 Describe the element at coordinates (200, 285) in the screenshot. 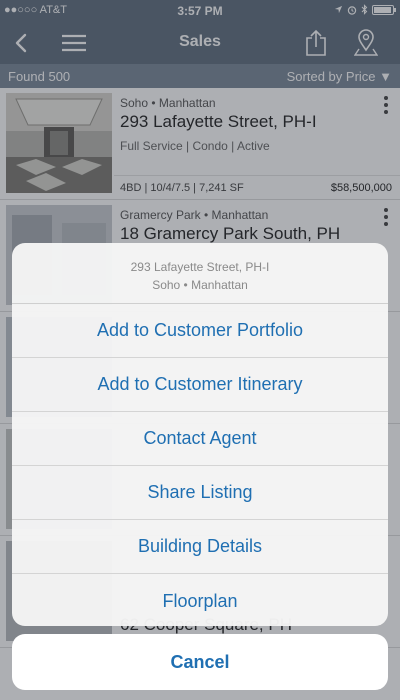

I see `action-sheet-subtitle: Soho • Manhattan` at that location.